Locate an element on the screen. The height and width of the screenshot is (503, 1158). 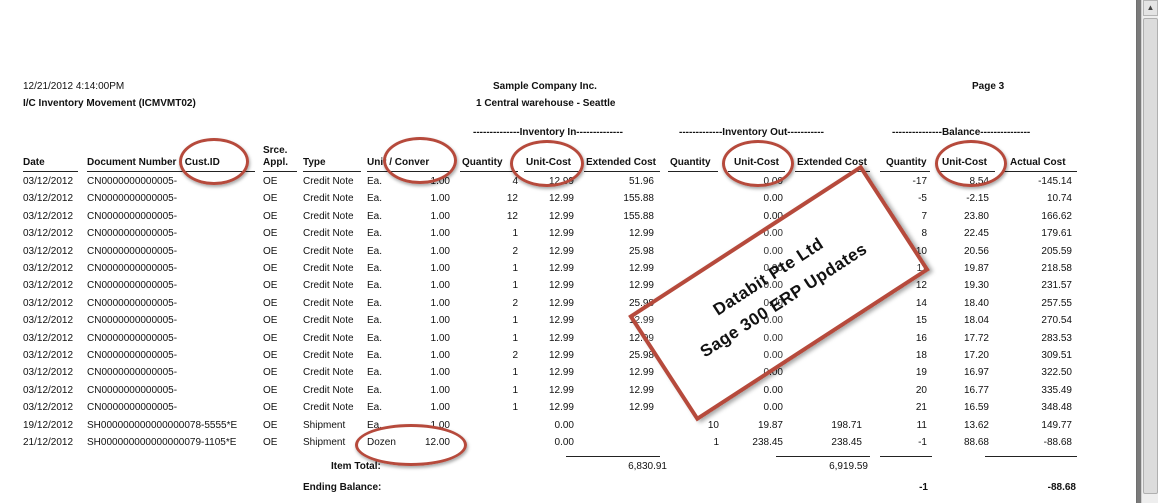
scrollbar-thumb is located at coordinates (1150, 256).